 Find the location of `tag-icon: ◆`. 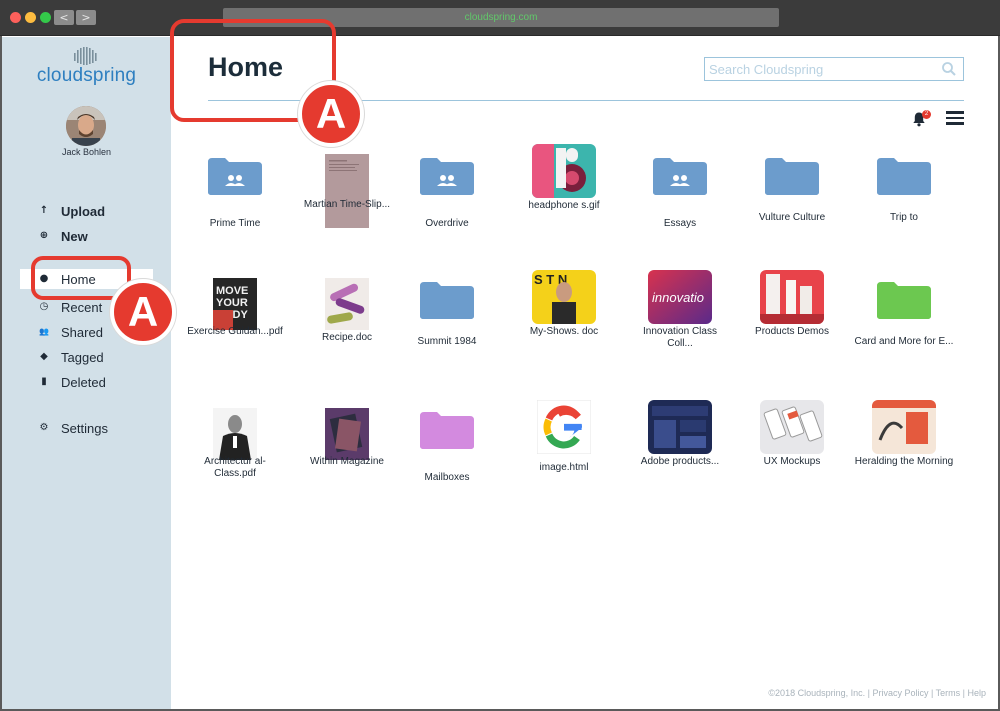

tag-icon: ◆ is located at coordinates (44, 356).